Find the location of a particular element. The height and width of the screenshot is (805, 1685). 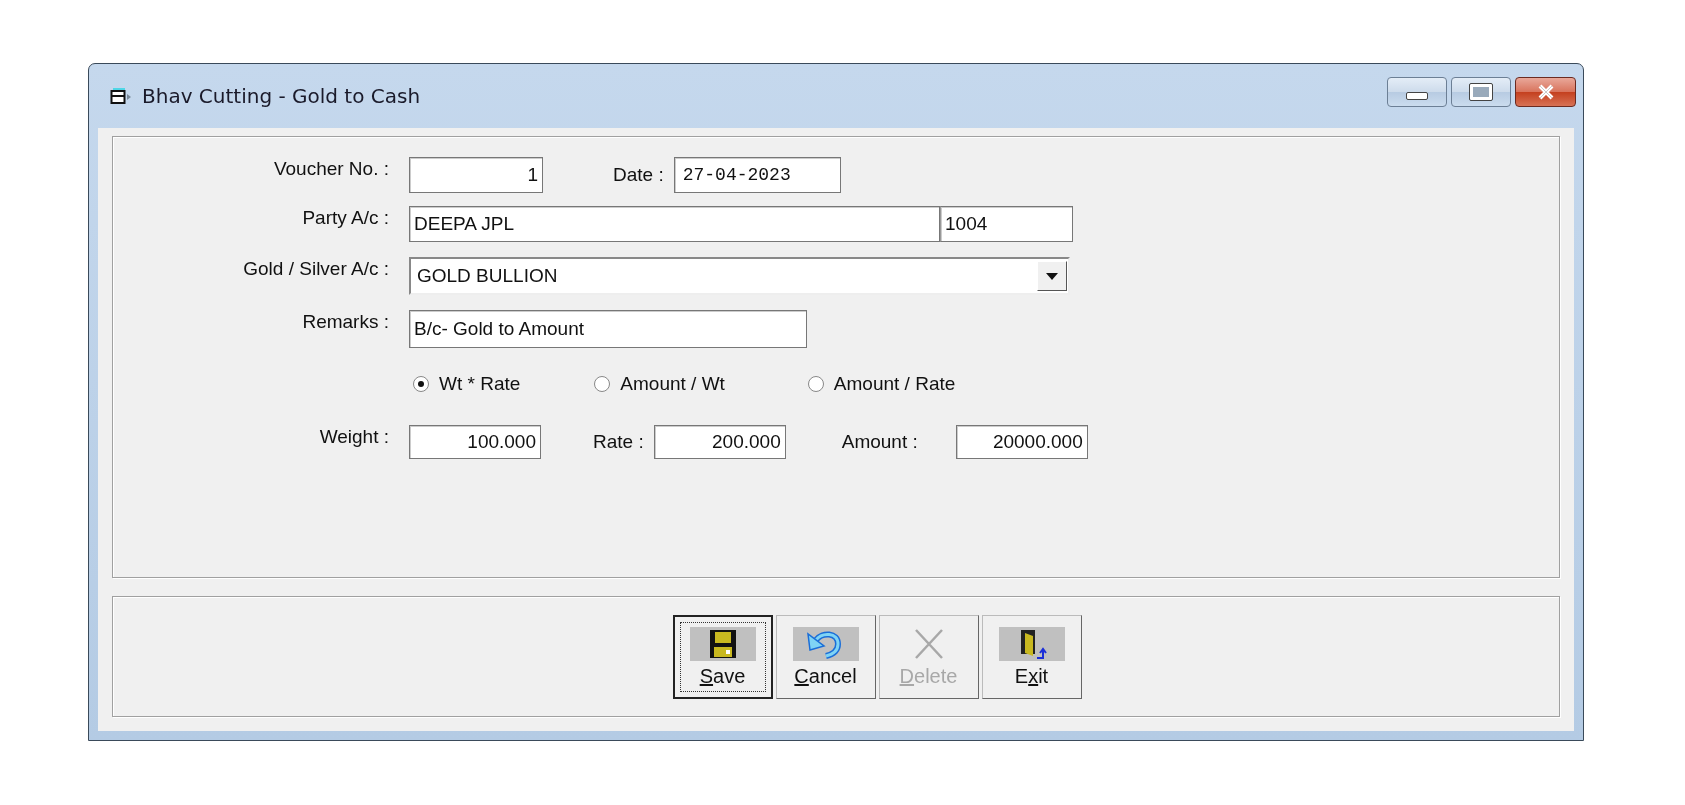

save-button: Save is located at coordinates (722, 656).